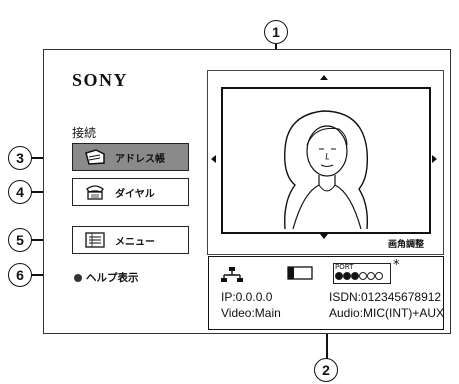 The image size is (459, 384). I want to click on dial-button: ダイヤル, so click(130, 192).